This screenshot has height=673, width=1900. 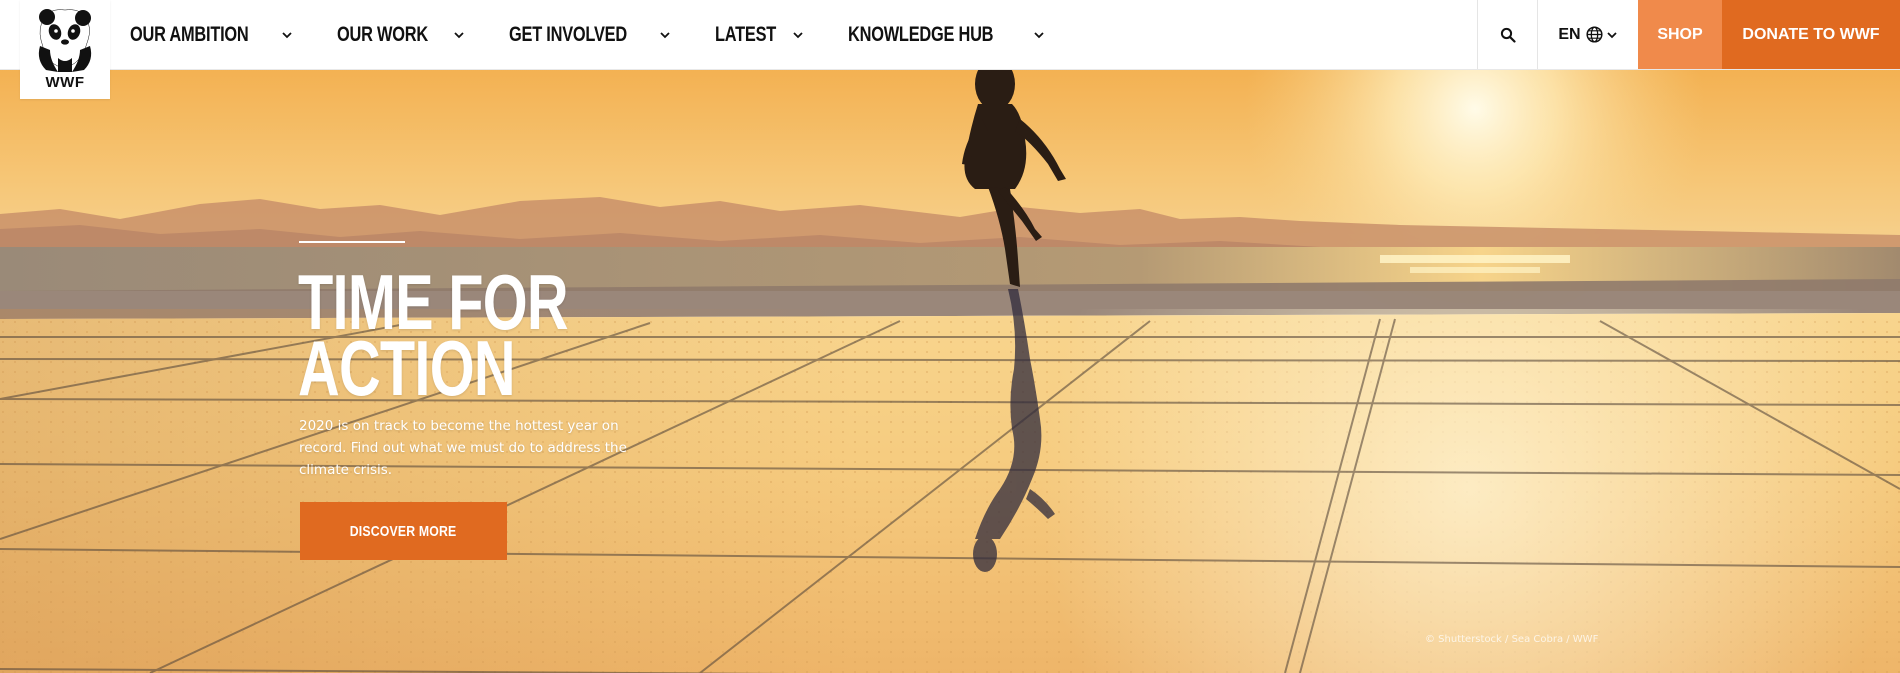 What do you see at coordinates (352, 242) in the screenshot?
I see `hero-divider` at bounding box center [352, 242].